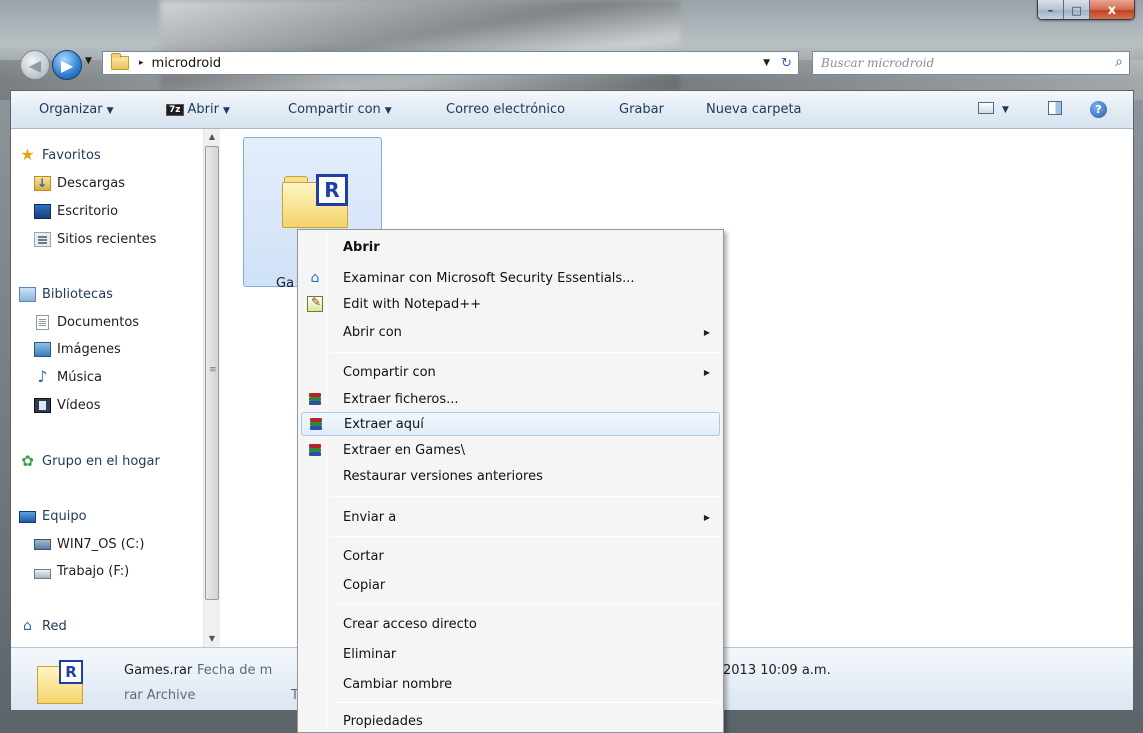 The height and width of the screenshot is (733, 1143). What do you see at coordinates (88, 61) in the screenshot?
I see `recent-pages-dropdown: ▼` at bounding box center [88, 61].